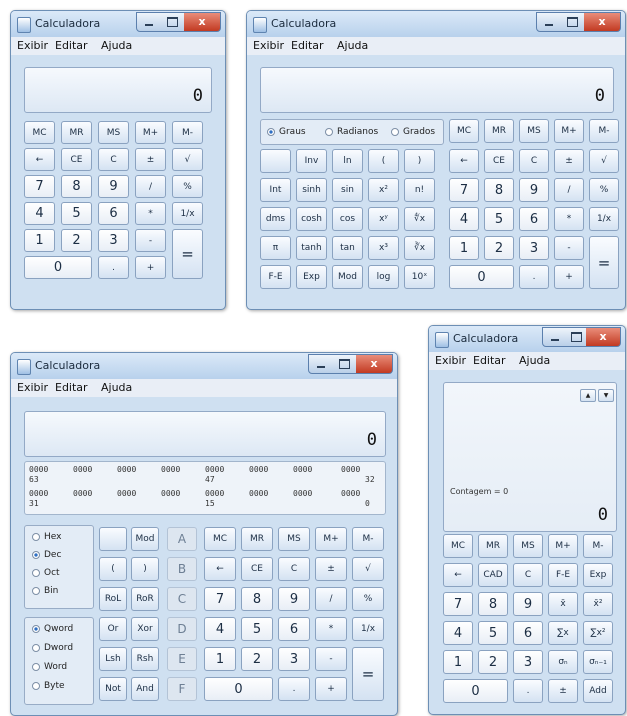 Image resolution: width=627 pixels, height=716 pixels. I want to click on key-minus-button: -, so click(150, 240).